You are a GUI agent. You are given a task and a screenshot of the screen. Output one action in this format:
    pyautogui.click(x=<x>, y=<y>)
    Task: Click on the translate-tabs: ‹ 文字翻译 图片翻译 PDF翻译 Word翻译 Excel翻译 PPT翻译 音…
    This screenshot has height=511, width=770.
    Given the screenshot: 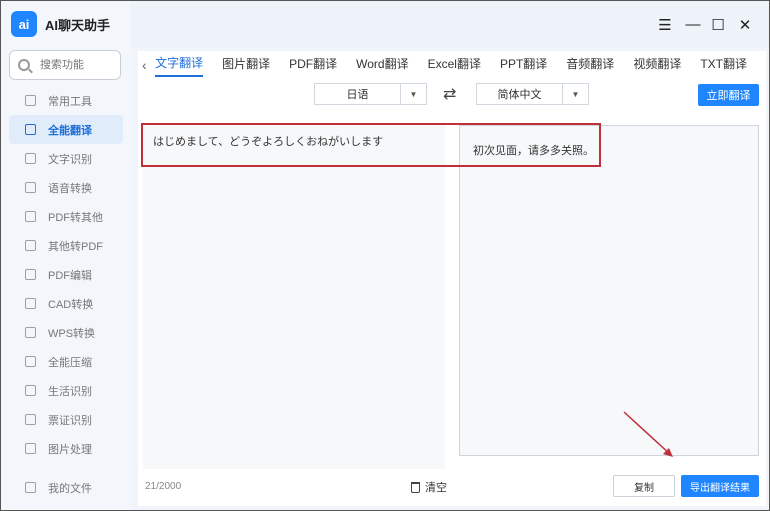 What is the action you would take?
    pyautogui.click(x=452, y=65)
    